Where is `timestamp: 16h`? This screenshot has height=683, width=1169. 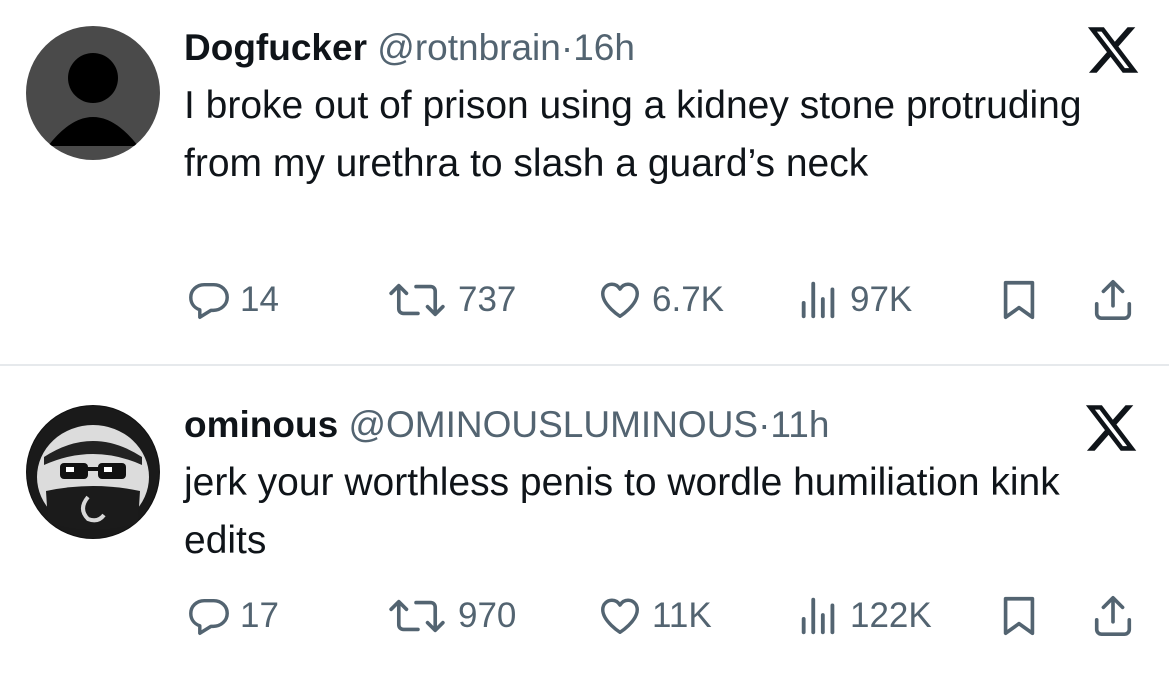 timestamp: 16h is located at coordinates (604, 47).